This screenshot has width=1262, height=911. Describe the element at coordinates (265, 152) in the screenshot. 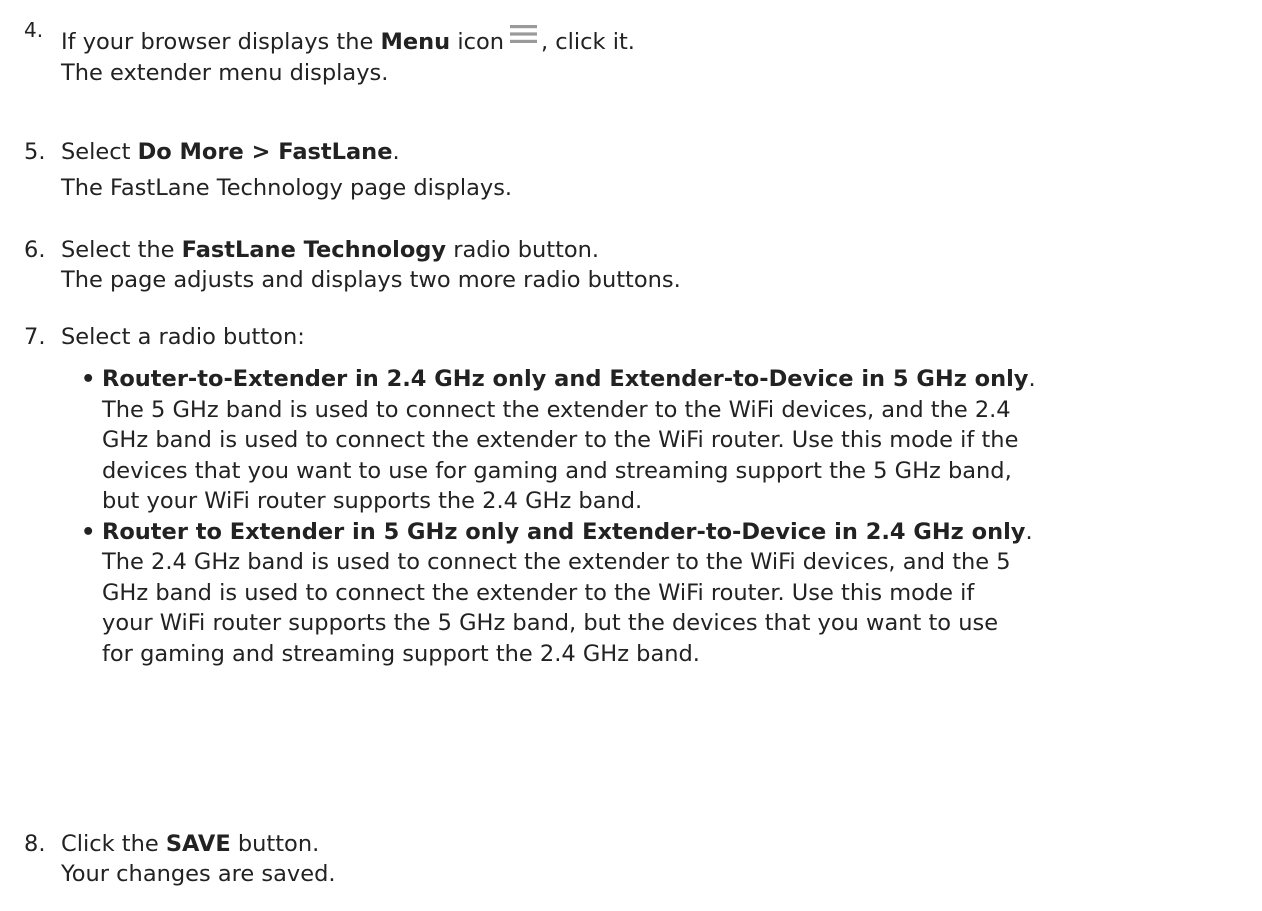

I see `menu-path: Do More > FastLane` at that location.